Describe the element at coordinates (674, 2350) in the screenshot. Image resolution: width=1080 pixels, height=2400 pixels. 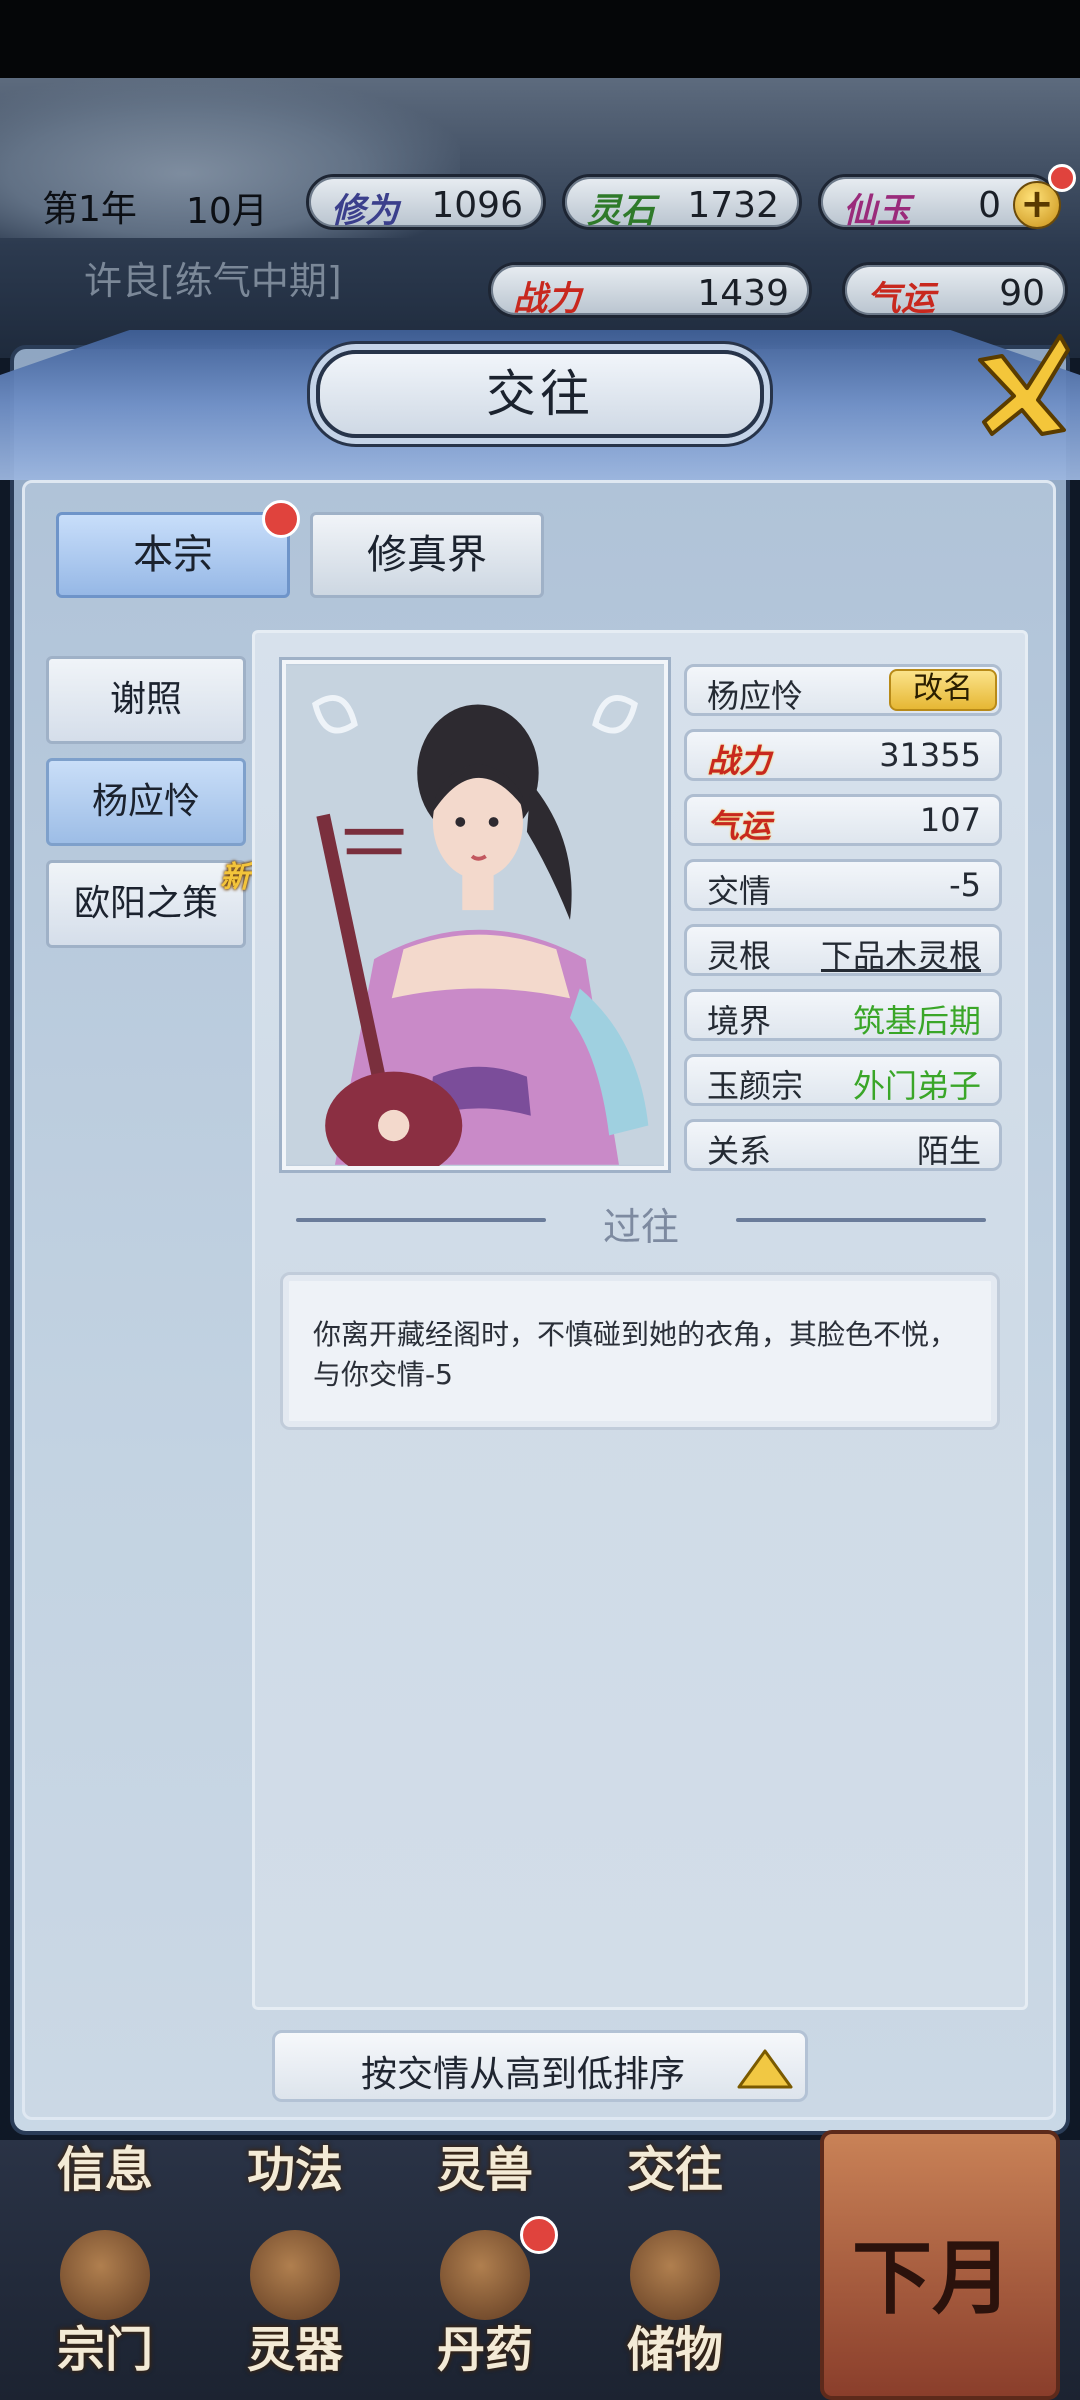
I see `nav-label: 储物` at that location.